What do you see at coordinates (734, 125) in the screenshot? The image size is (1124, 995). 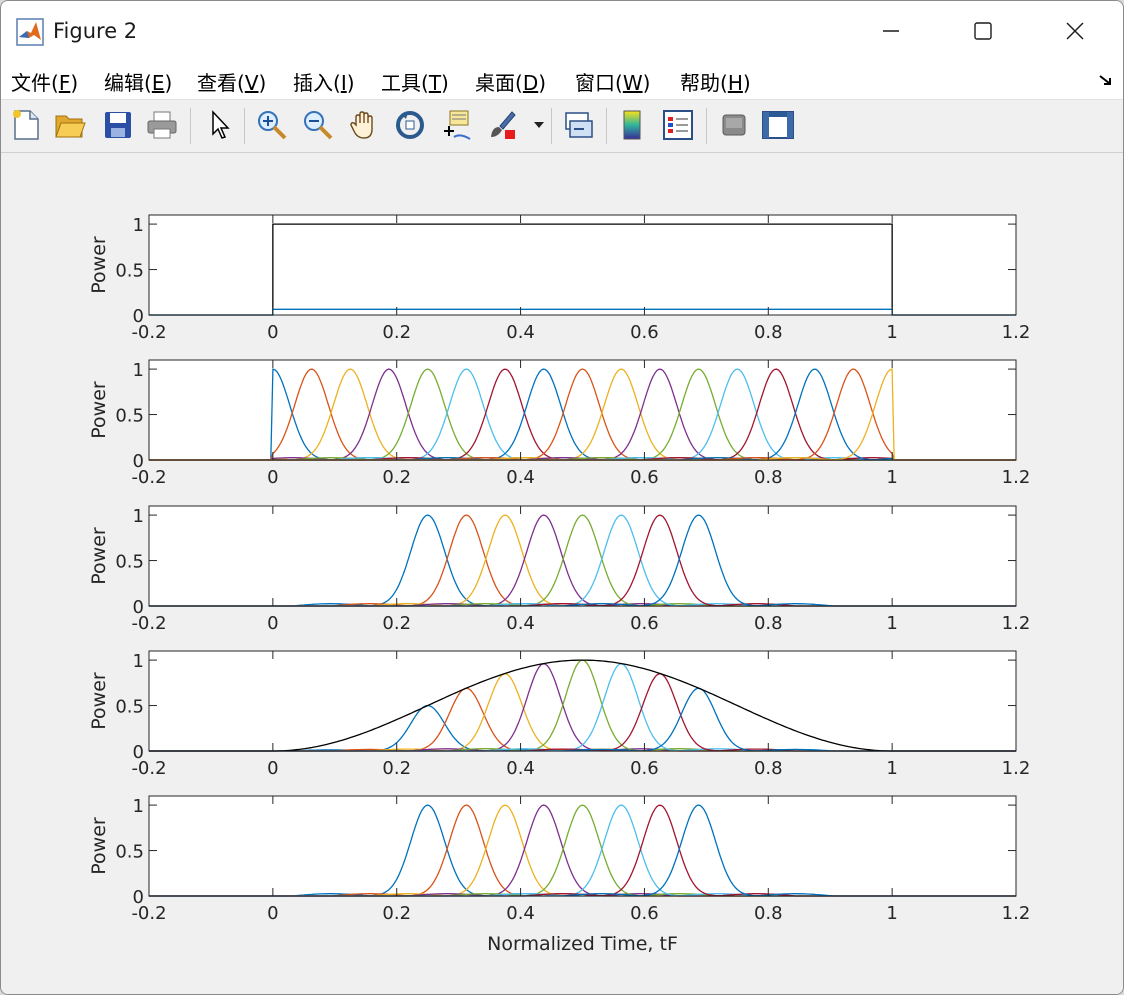 I see `hide-plot-tools-icon` at bounding box center [734, 125].